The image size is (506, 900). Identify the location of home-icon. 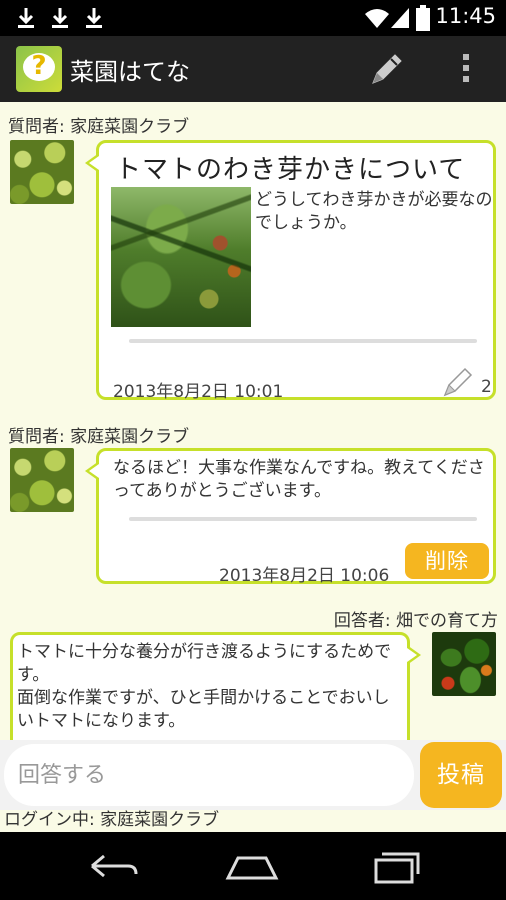
(252, 866).